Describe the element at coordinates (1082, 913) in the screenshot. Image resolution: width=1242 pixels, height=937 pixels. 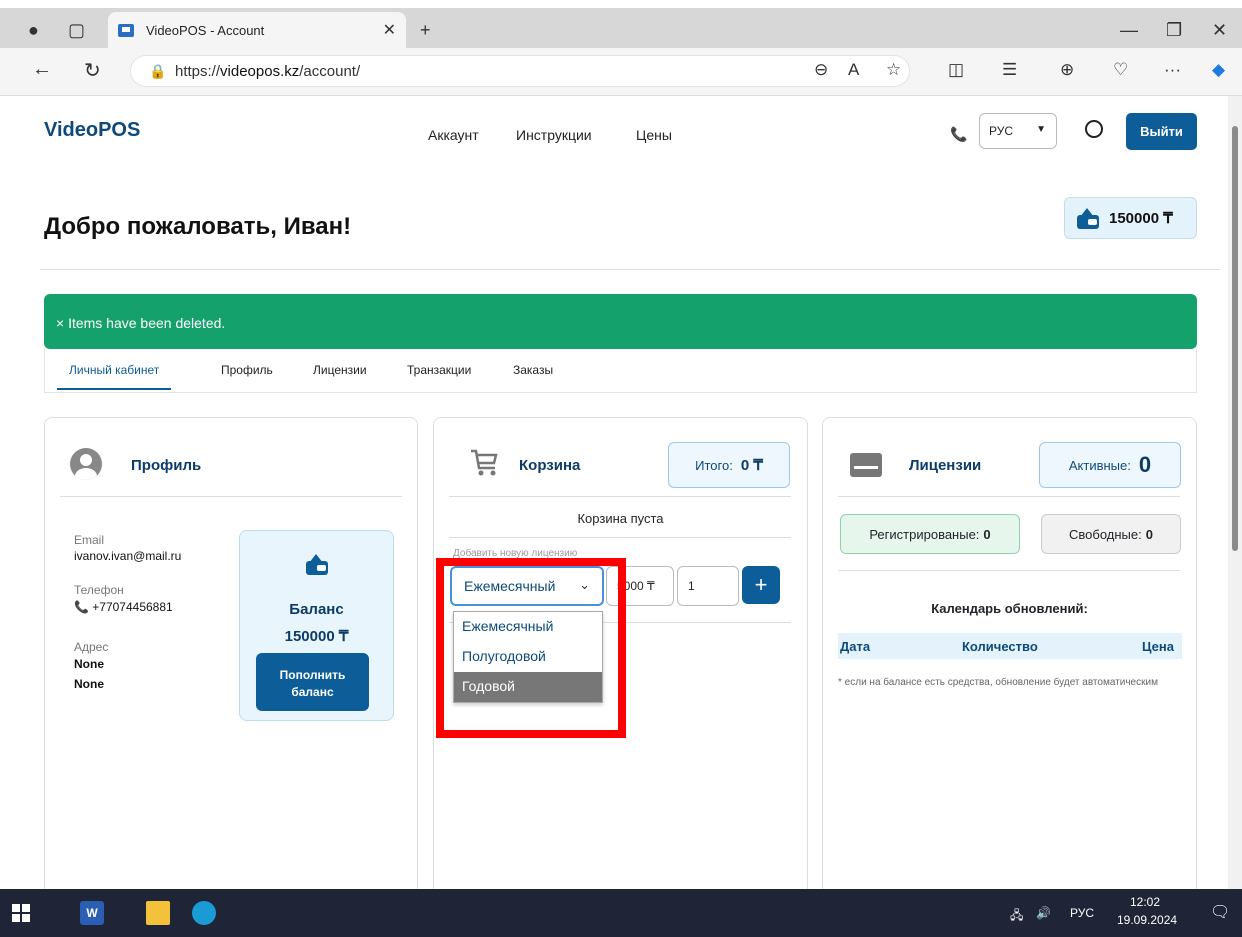
I see `tray-language: РУС` at that location.